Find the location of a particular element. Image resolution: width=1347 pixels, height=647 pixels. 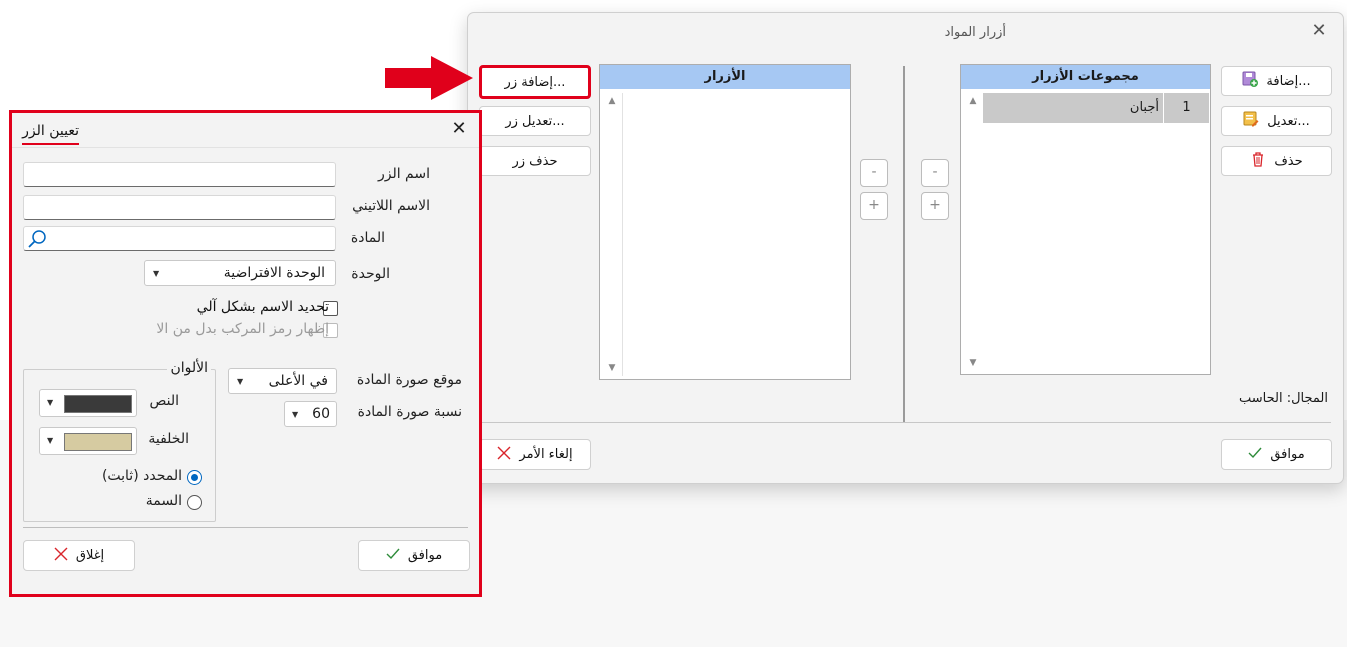

list-gutter is located at coordinates (622, 234).